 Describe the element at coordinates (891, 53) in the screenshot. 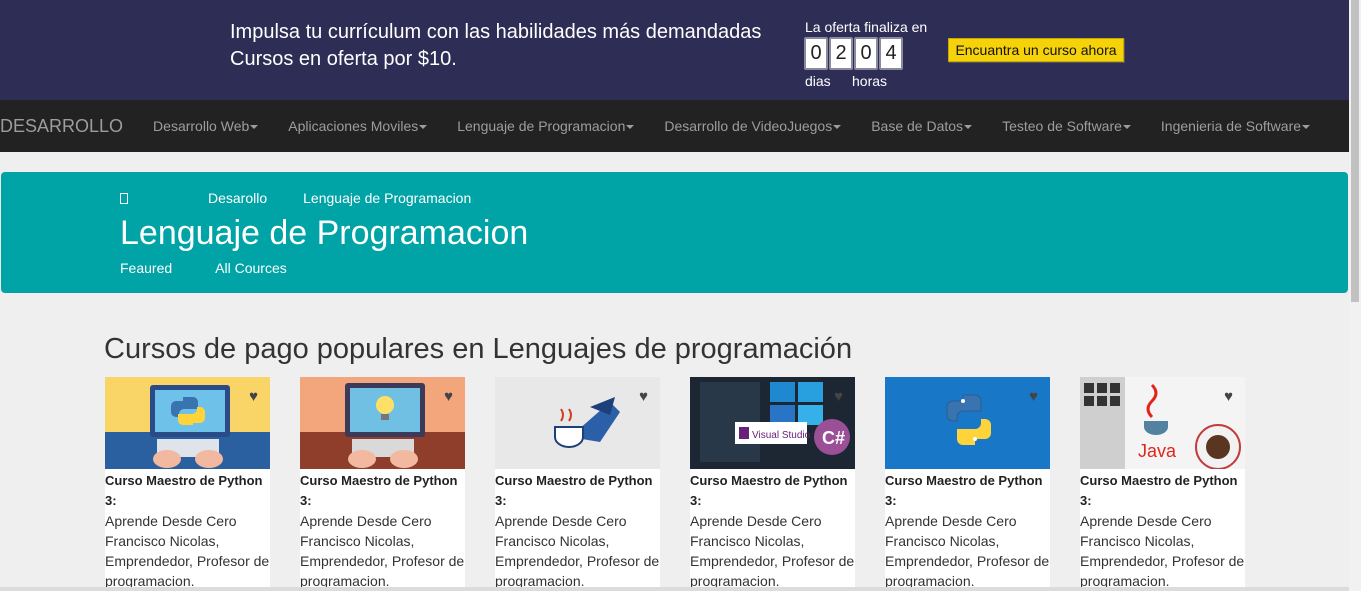

I see `countdown-digit: 4` at that location.